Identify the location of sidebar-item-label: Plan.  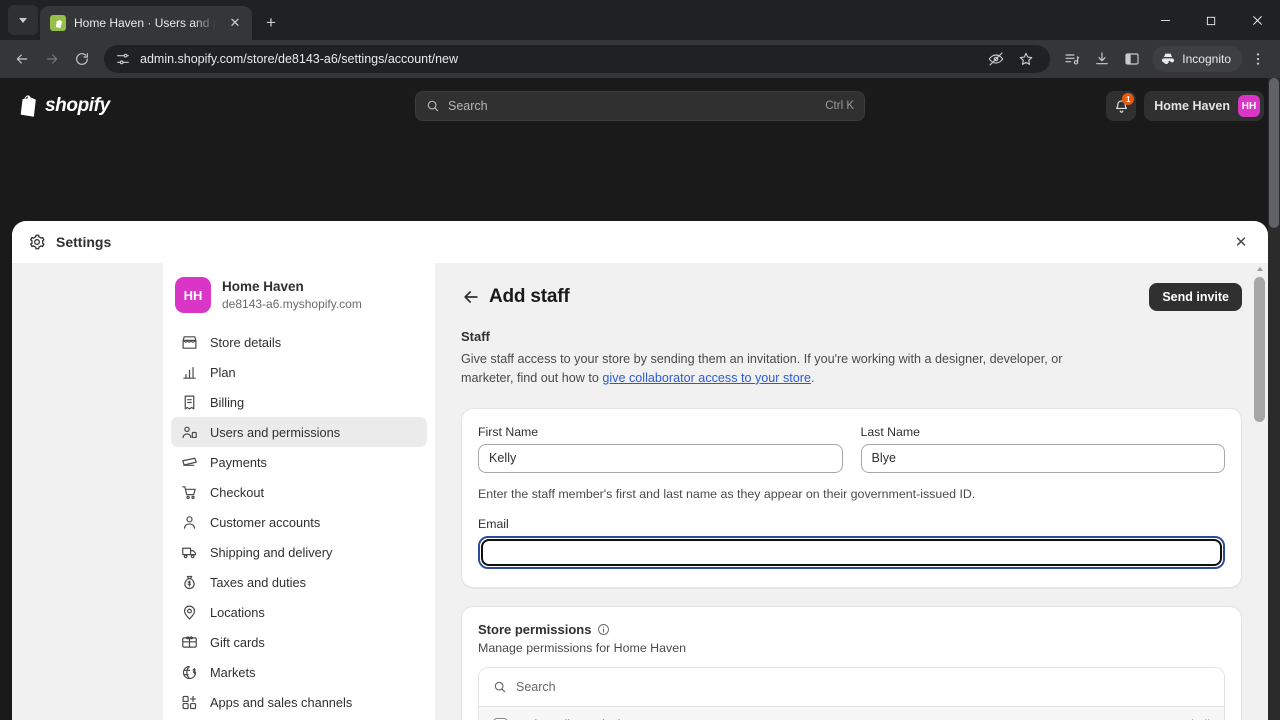
(223, 372).